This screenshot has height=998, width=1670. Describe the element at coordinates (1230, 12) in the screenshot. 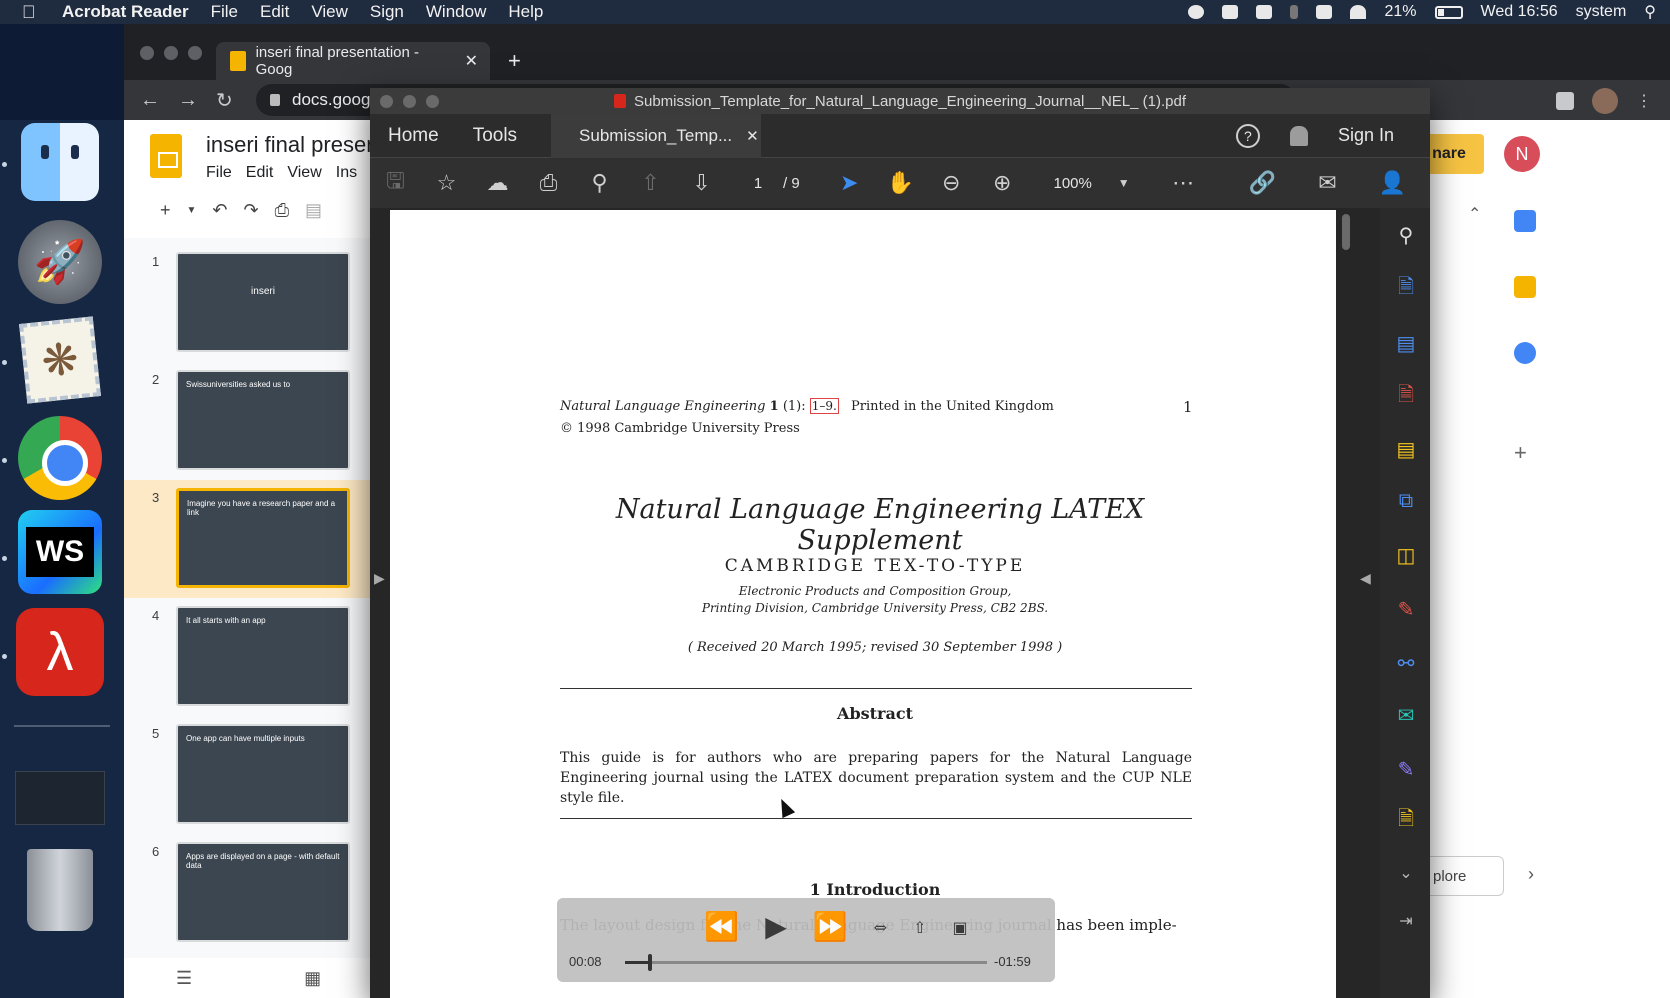

I see `app-status-icon` at that location.